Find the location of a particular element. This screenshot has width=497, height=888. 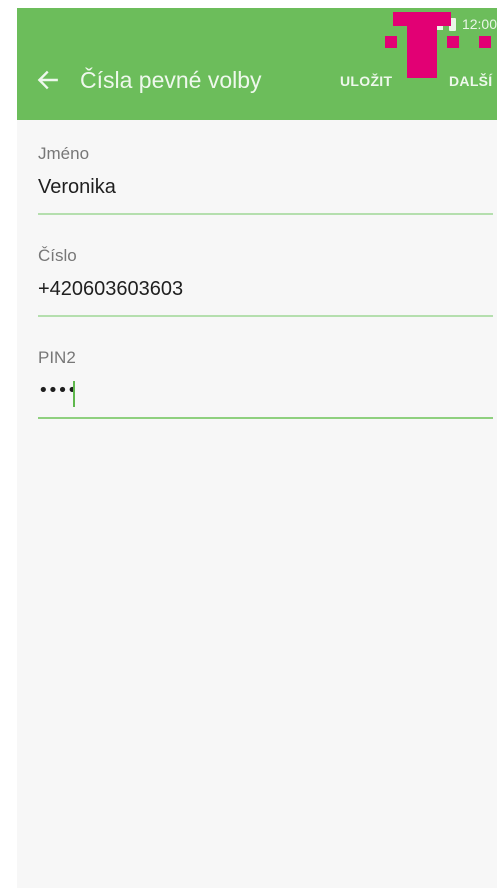

name-input: Veronika is located at coordinates (77, 187).